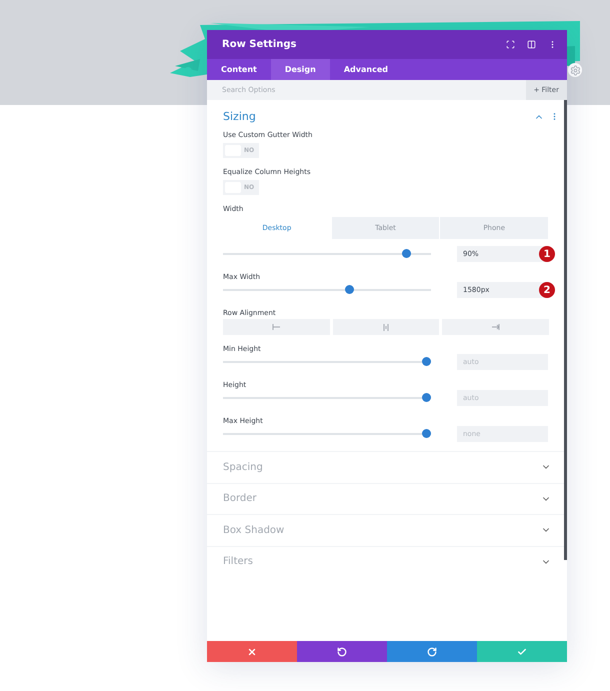  I want to click on section-title: Spacing, so click(243, 467).